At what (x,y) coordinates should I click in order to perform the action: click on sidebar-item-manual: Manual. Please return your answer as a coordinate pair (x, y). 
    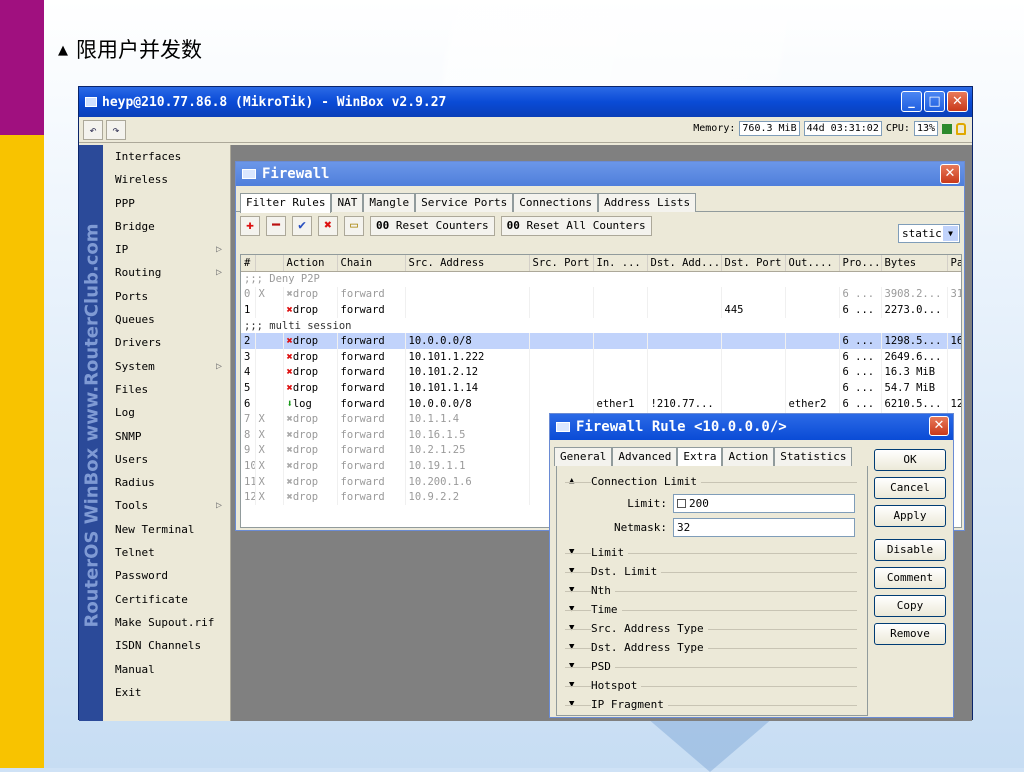
    Looking at the image, I should click on (166, 669).